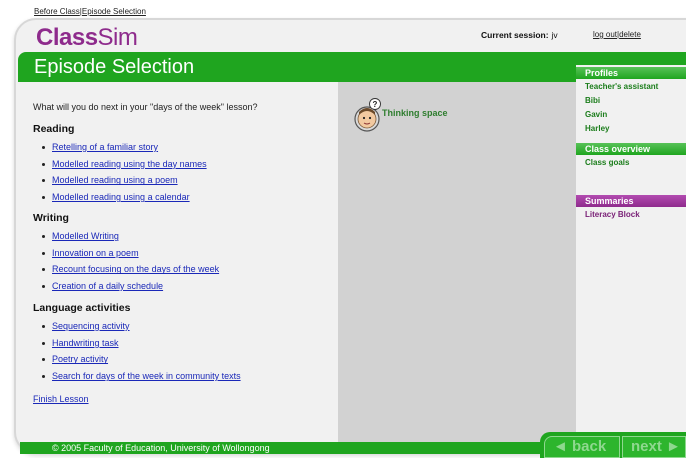 The image size is (686, 458). What do you see at coordinates (117, 37) in the screenshot?
I see `logo-light: Sim` at bounding box center [117, 37].